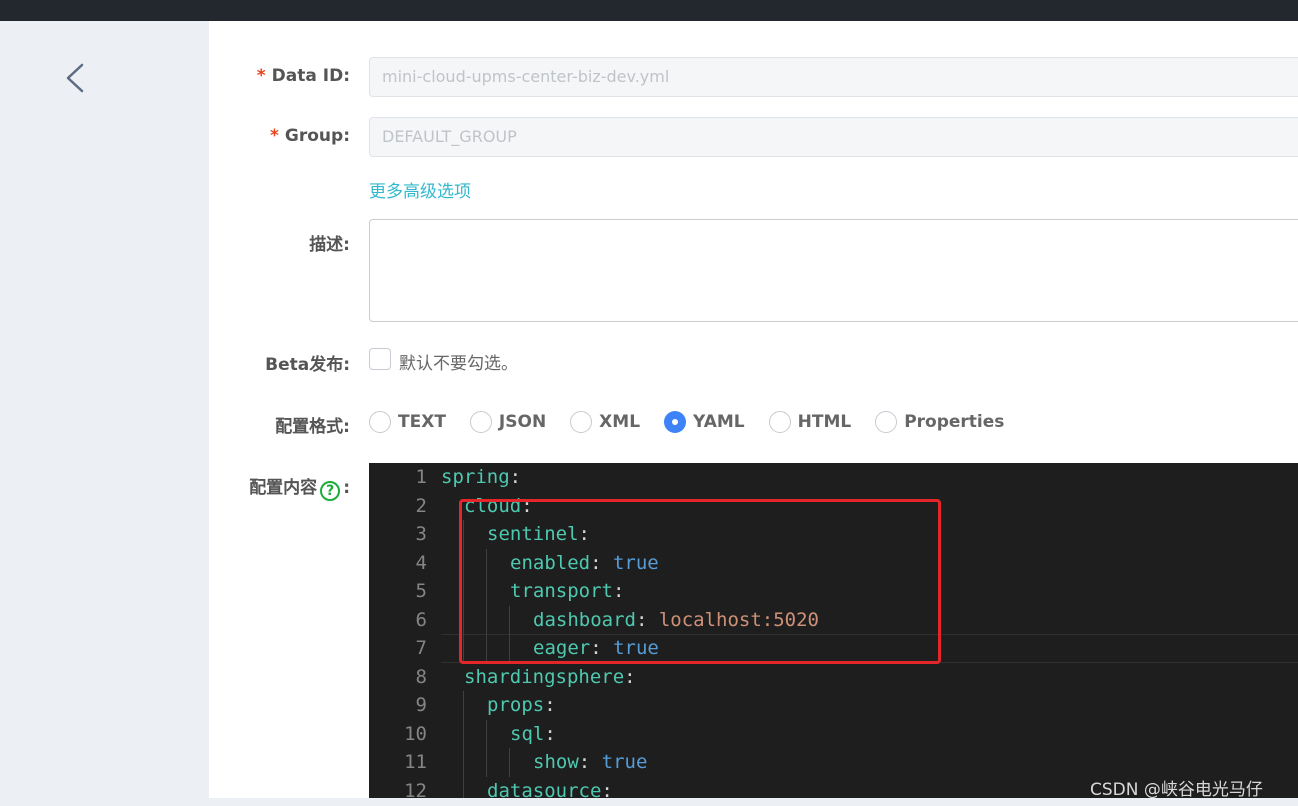 The width and height of the screenshot is (1298, 806). What do you see at coordinates (312, 427) in the screenshot?
I see `format-label: 配置格式:` at bounding box center [312, 427].